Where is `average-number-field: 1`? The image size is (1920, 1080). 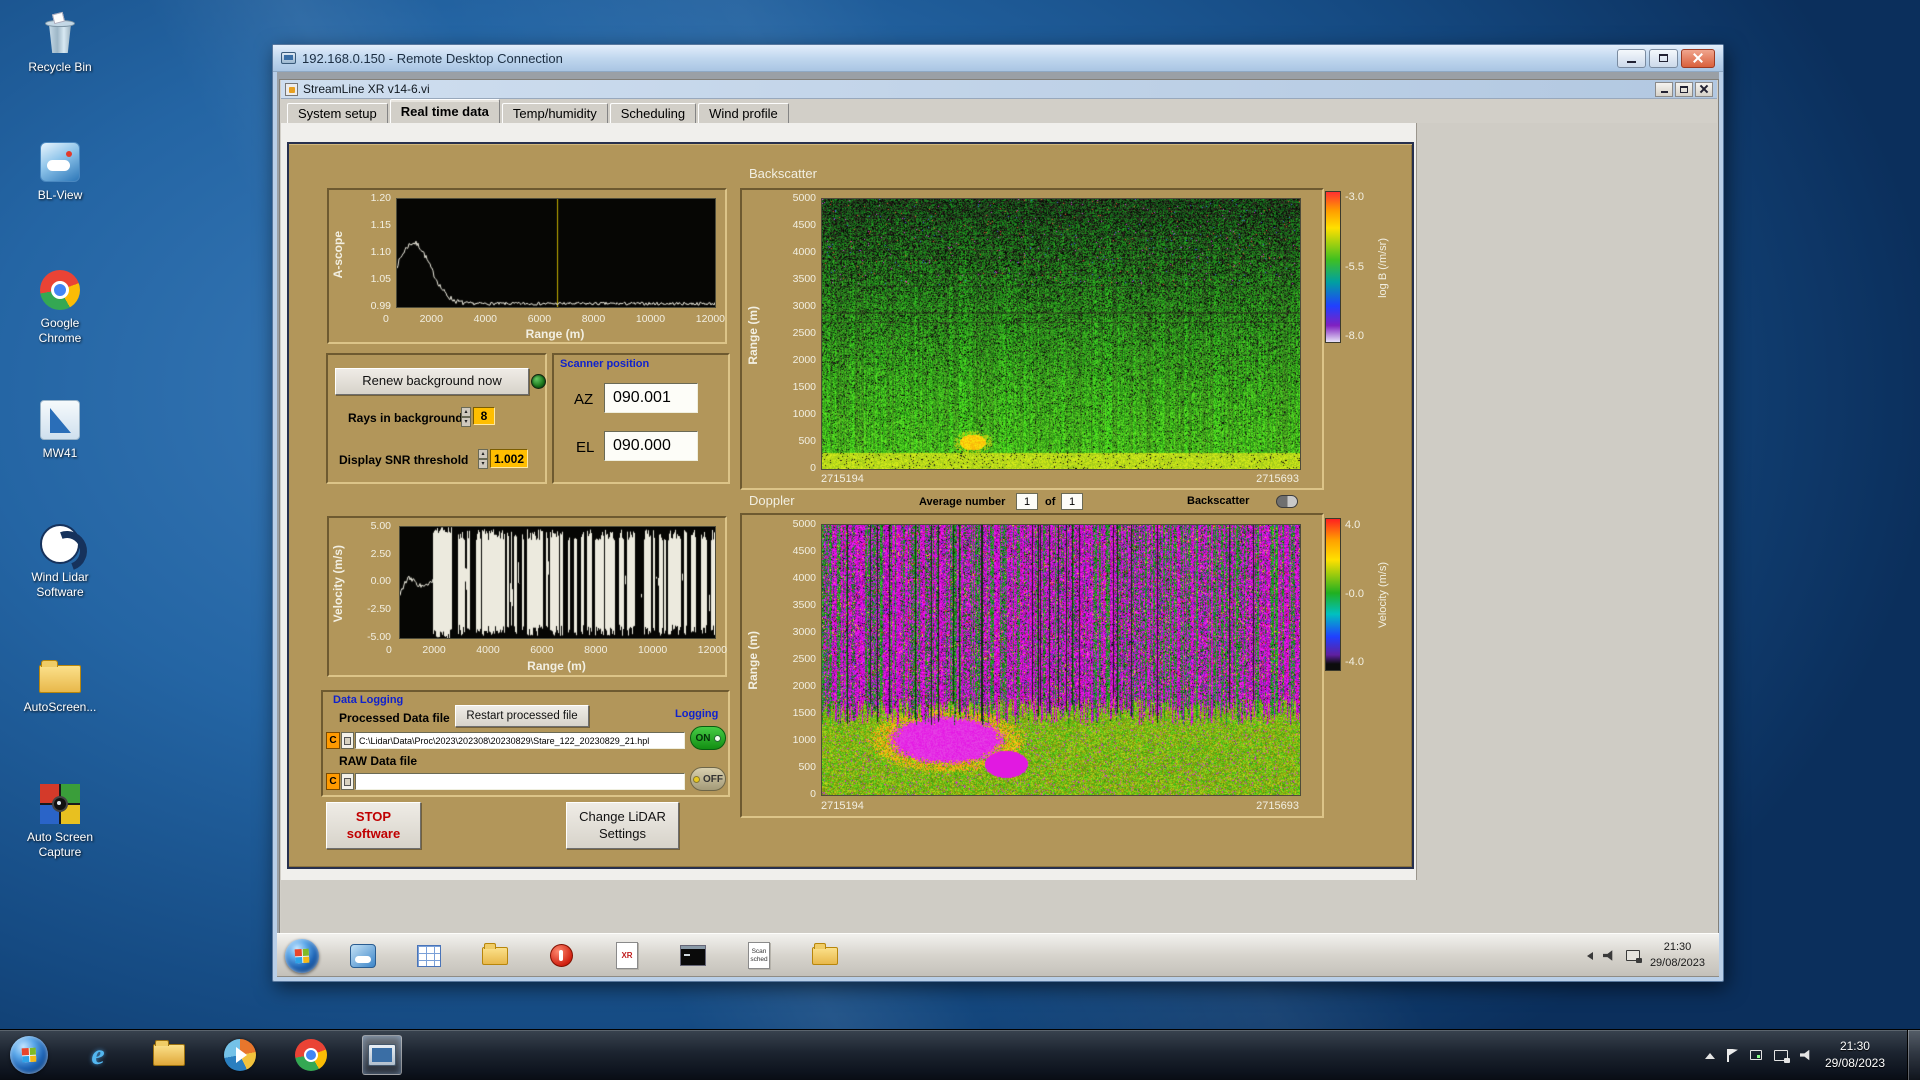 average-number-field: 1 is located at coordinates (1027, 501).